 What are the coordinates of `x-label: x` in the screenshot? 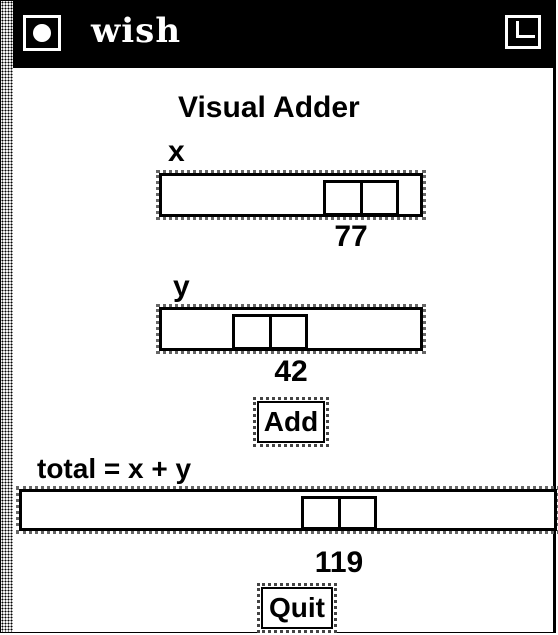 It's located at (176, 151).